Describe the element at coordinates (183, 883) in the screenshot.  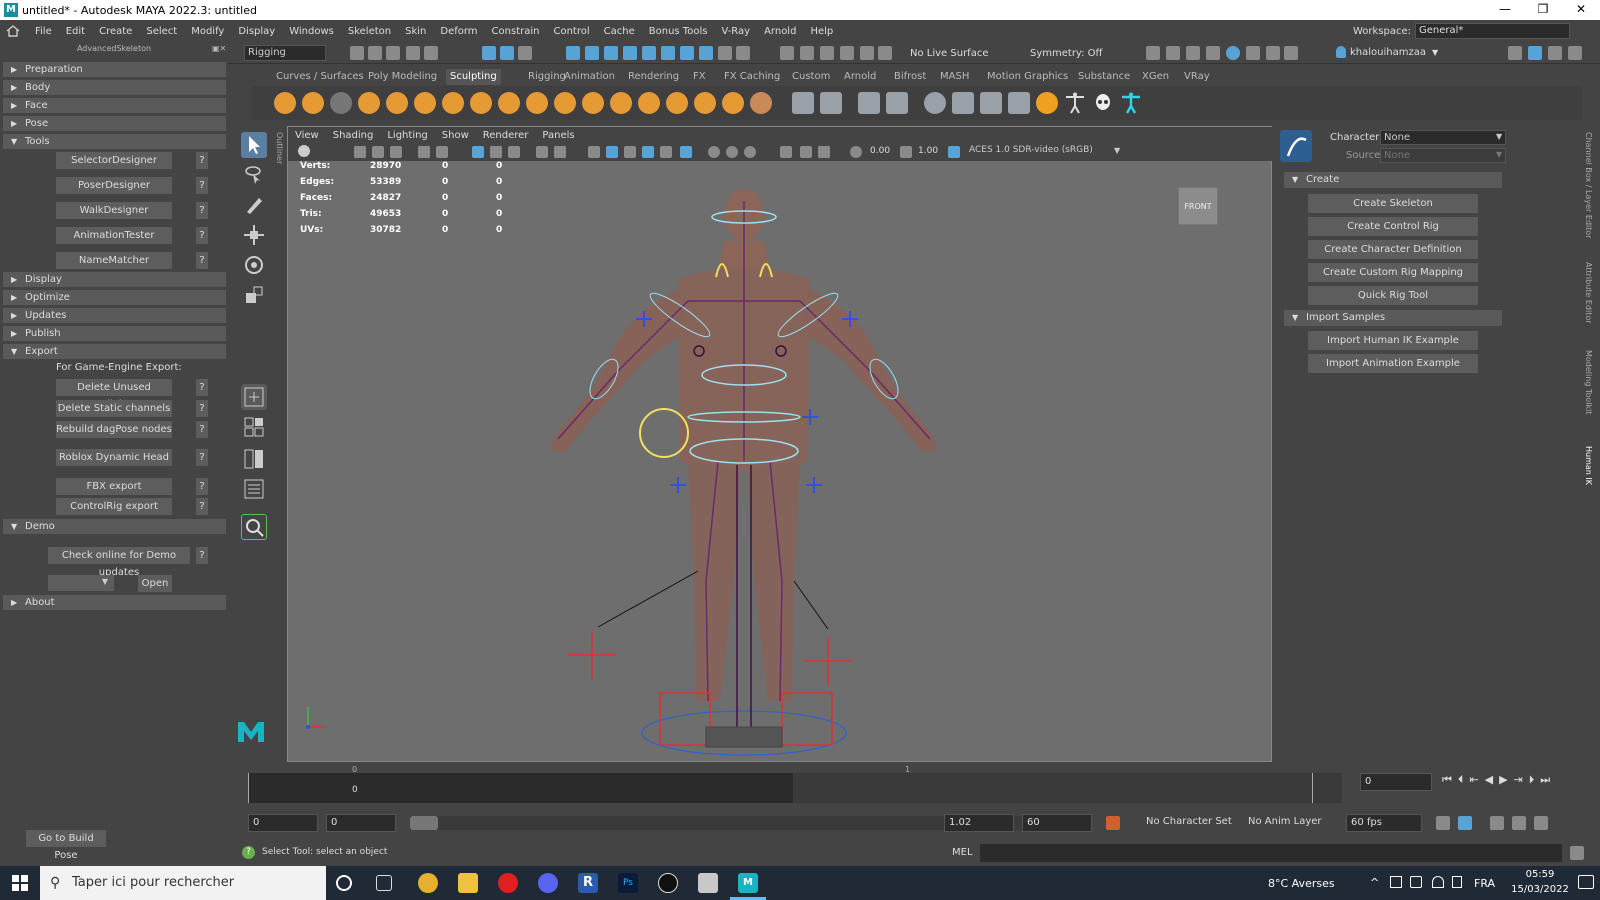
I see `taskbar-search-input: ⚲ Taper ici pour rechercher` at that location.